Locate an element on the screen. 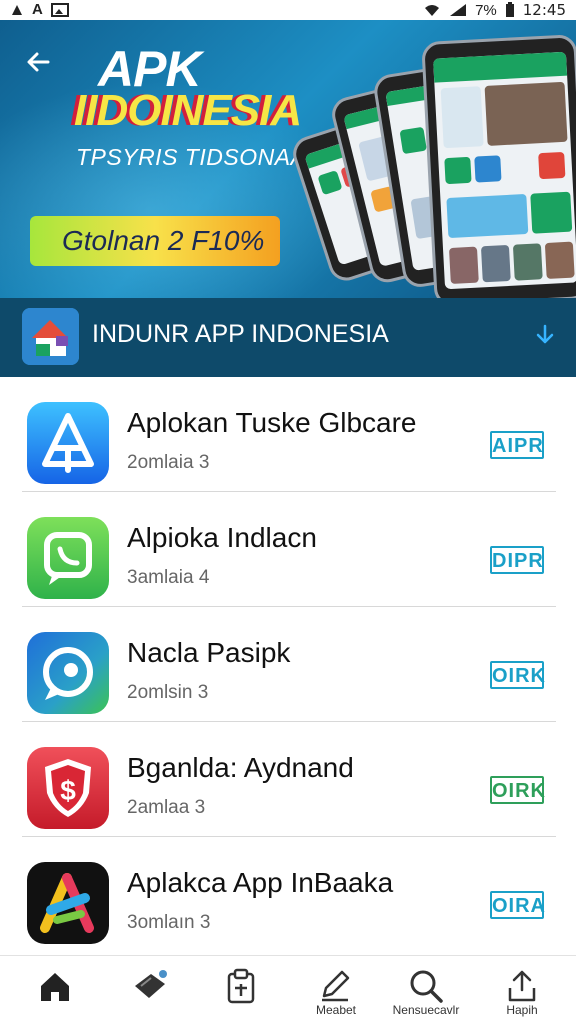  status-letter: A is located at coordinates (37, 9).